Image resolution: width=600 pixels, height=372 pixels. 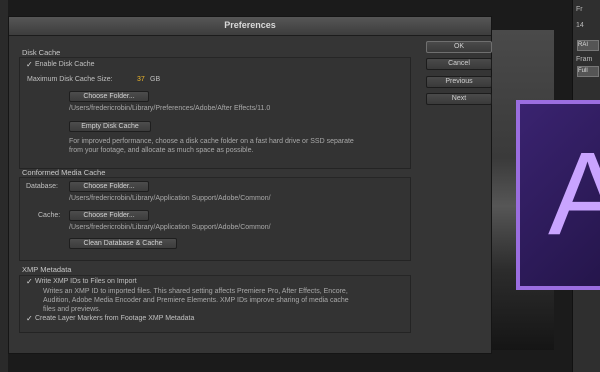 I want to click on right-panel-label: 14, so click(x=580, y=25).